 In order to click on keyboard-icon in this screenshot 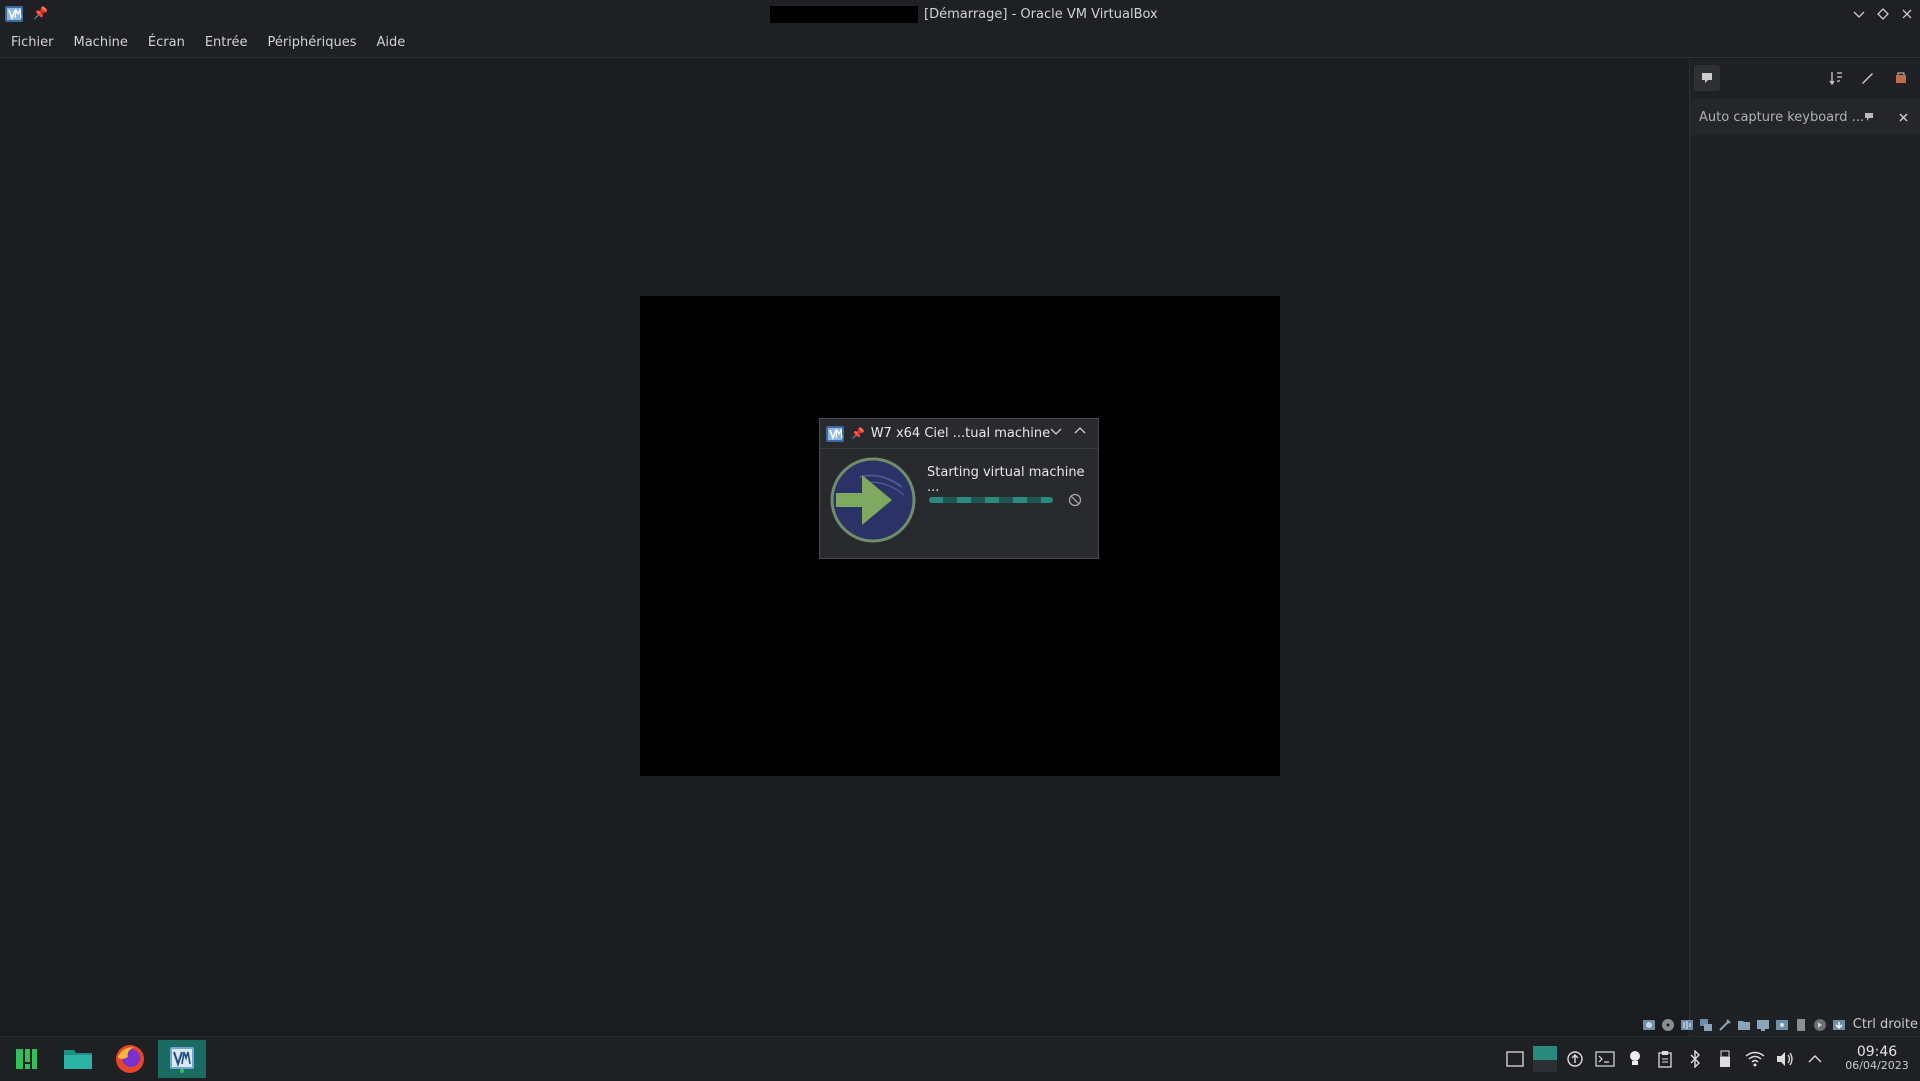, I will do `click(1839, 1025)`.